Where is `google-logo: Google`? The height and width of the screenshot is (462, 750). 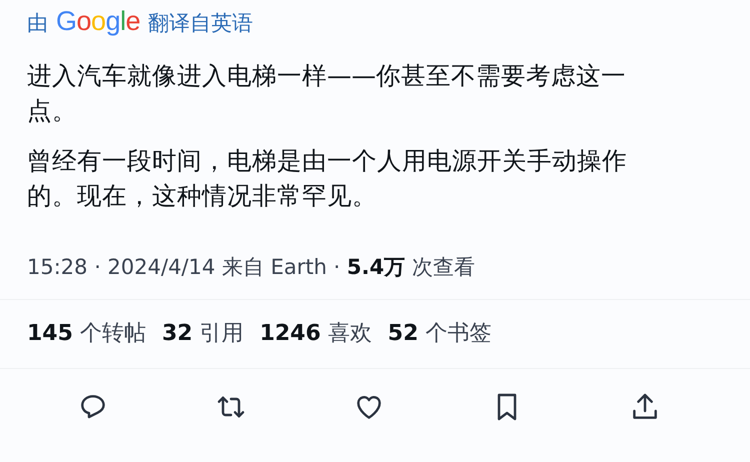
google-logo: Google is located at coordinates (98, 21).